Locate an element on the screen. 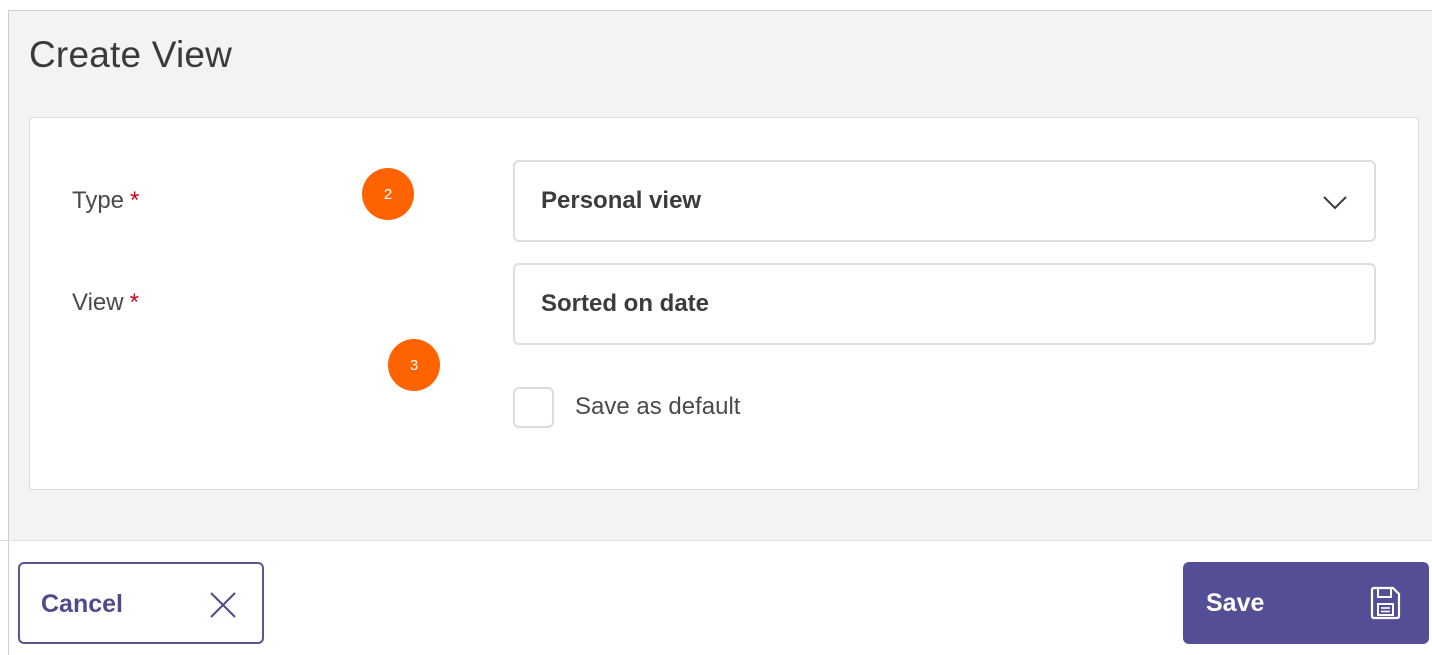 The width and height of the screenshot is (1432, 655). view-name-input: Sorted on date is located at coordinates (944, 304).